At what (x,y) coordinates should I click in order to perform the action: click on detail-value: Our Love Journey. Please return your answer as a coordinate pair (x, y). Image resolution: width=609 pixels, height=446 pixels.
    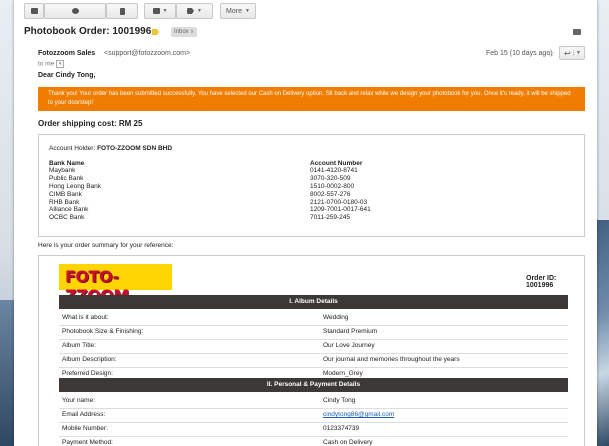
    Looking at the image, I should click on (349, 345).